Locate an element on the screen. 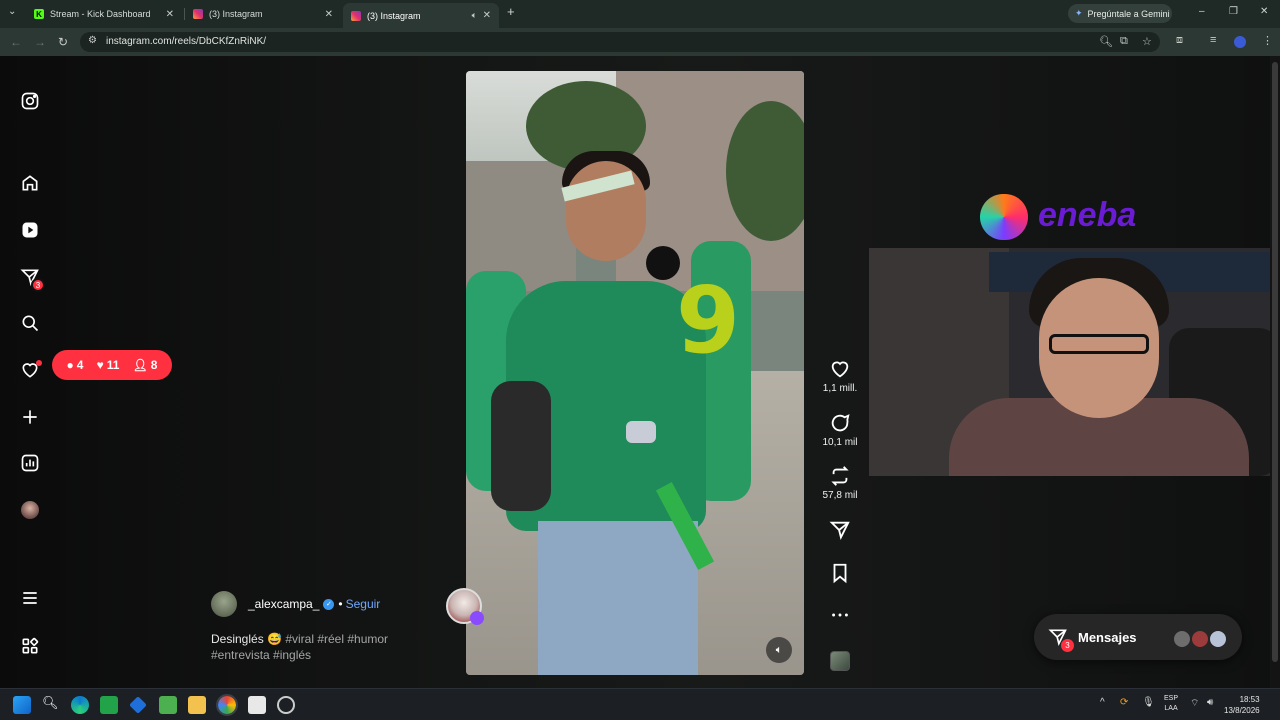 The width and height of the screenshot is (1280, 720). author-avatar is located at coordinates (224, 604).